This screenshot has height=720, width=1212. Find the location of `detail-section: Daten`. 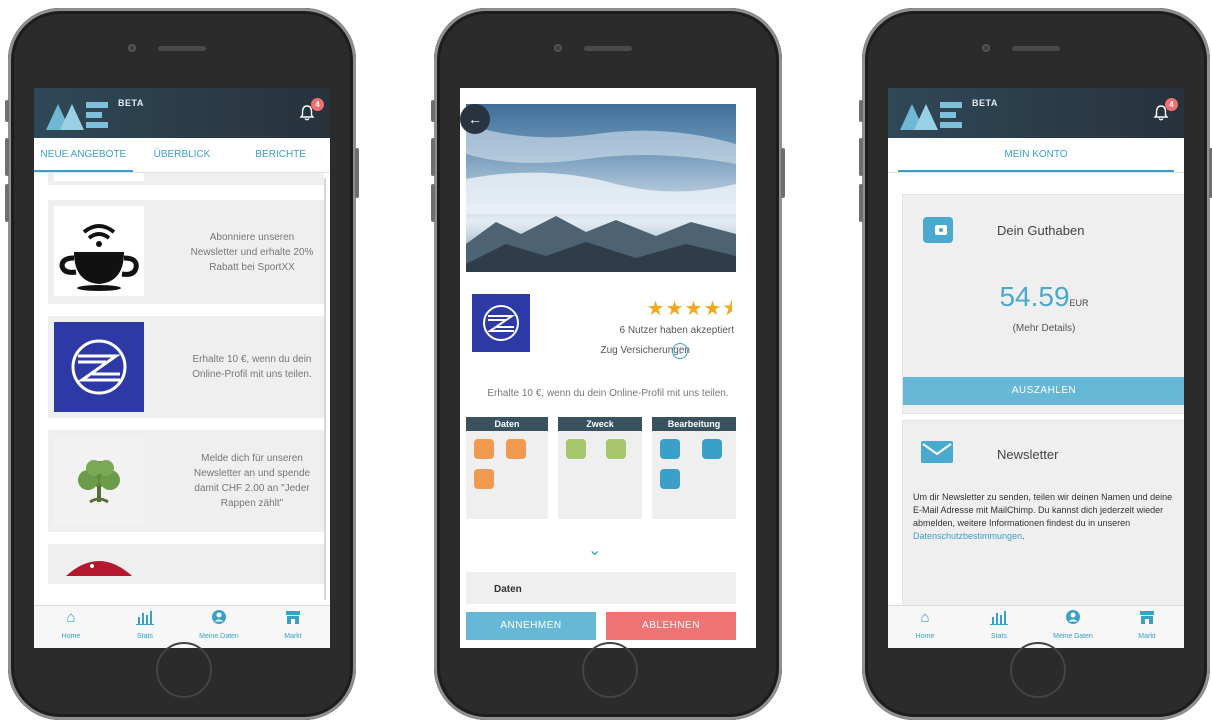

detail-section: Daten is located at coordinates (601, 588).